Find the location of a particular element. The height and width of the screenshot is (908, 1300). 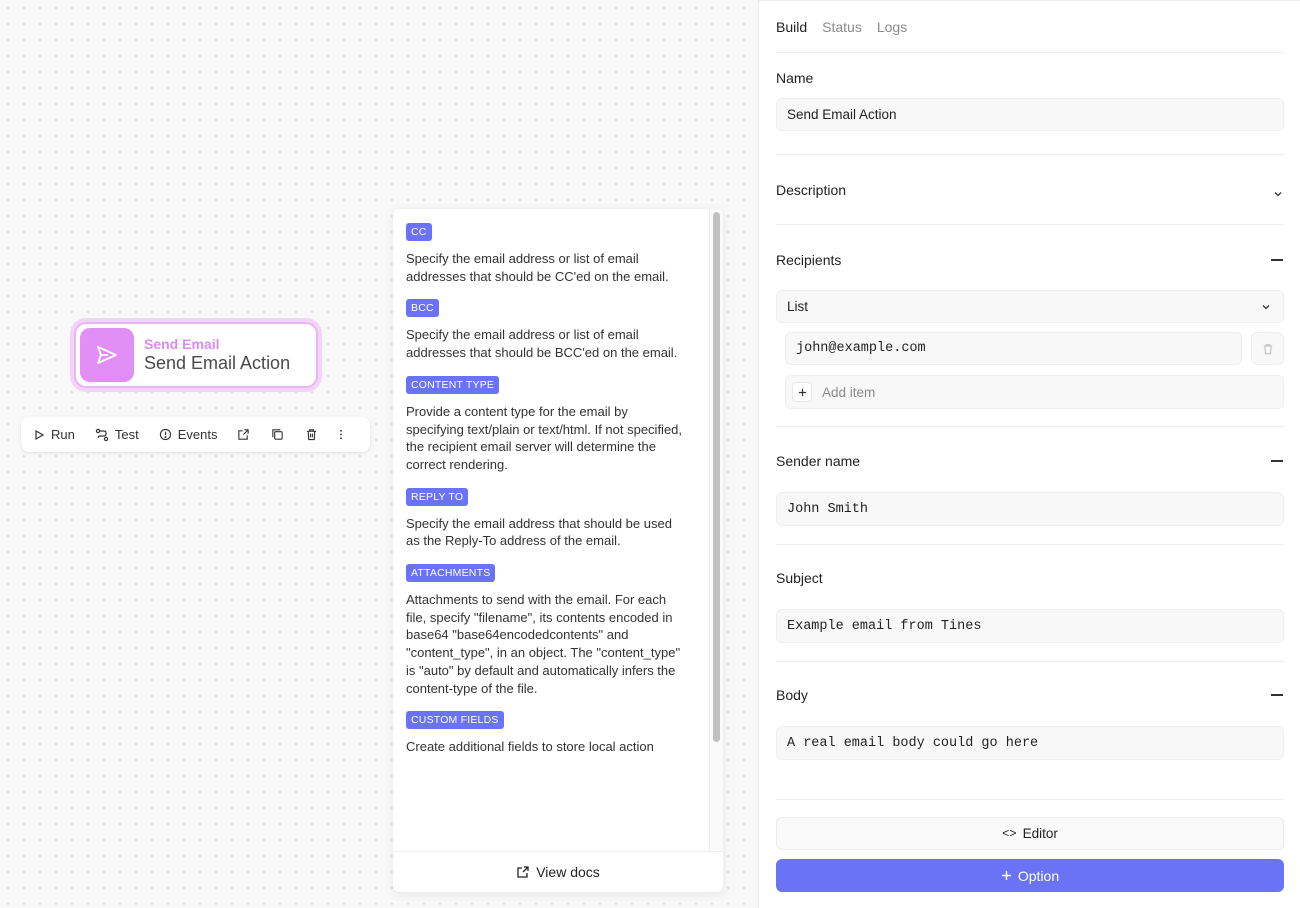

subject-label: Subject is located at coordinates (799, 578).